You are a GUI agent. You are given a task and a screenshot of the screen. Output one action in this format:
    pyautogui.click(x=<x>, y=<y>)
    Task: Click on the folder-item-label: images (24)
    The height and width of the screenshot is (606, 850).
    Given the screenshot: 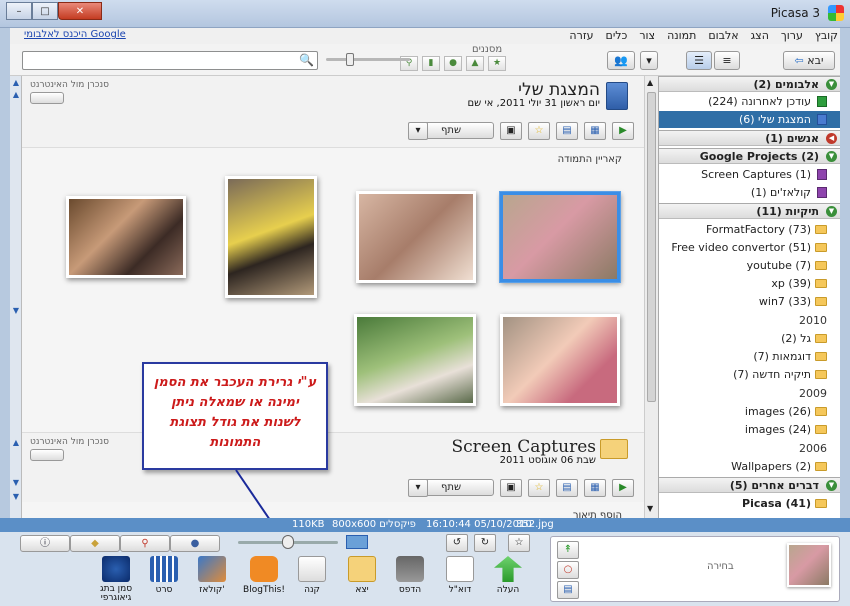 What is the action you would take?
    pyautogui.click(x=777, y=429)
    